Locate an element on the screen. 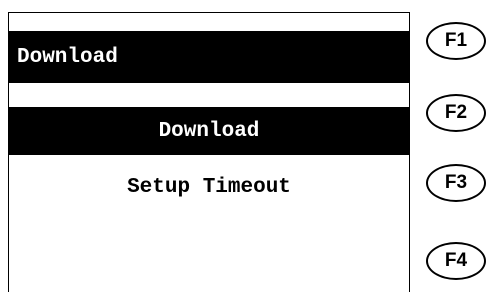 This screenshot has height=292, width=494. f3-key-button: F3 is located at coordinates (456, 183).